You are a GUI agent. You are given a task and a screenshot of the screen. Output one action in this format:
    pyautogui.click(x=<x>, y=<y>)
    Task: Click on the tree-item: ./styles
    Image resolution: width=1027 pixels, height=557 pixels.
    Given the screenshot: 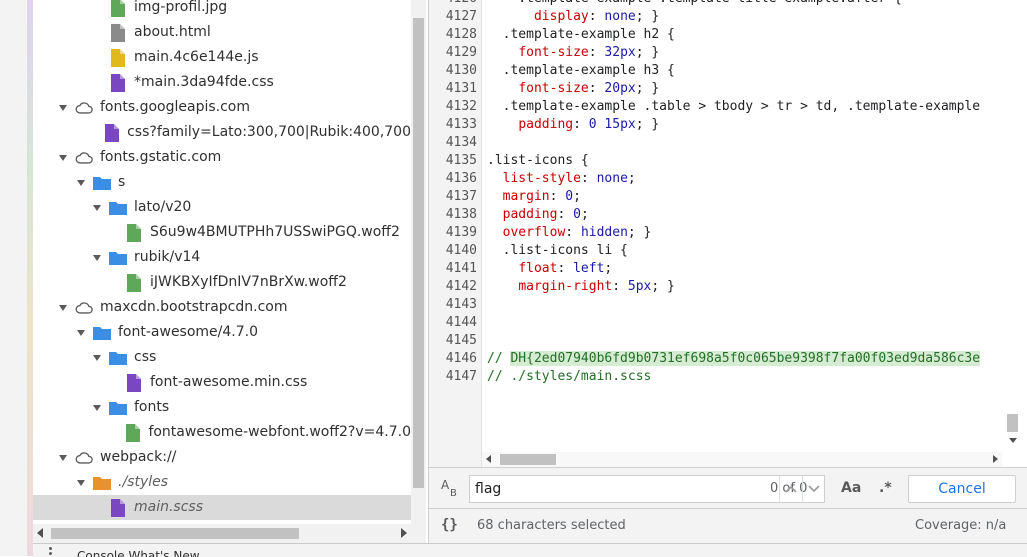 What is the action you would take?
    pyautogui.click(x=222, y=482)
    